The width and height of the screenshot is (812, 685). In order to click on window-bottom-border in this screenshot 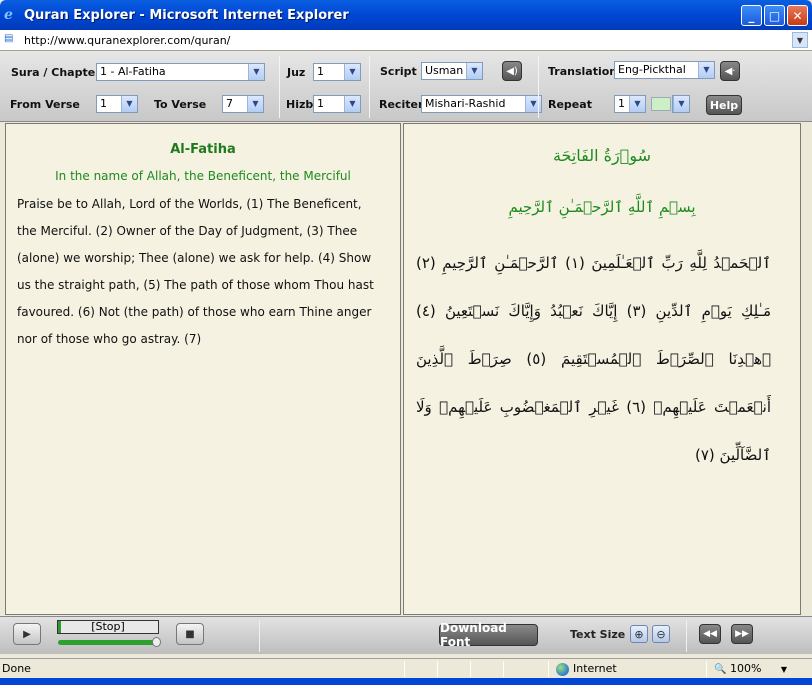, I will do `click(406, 681)`.